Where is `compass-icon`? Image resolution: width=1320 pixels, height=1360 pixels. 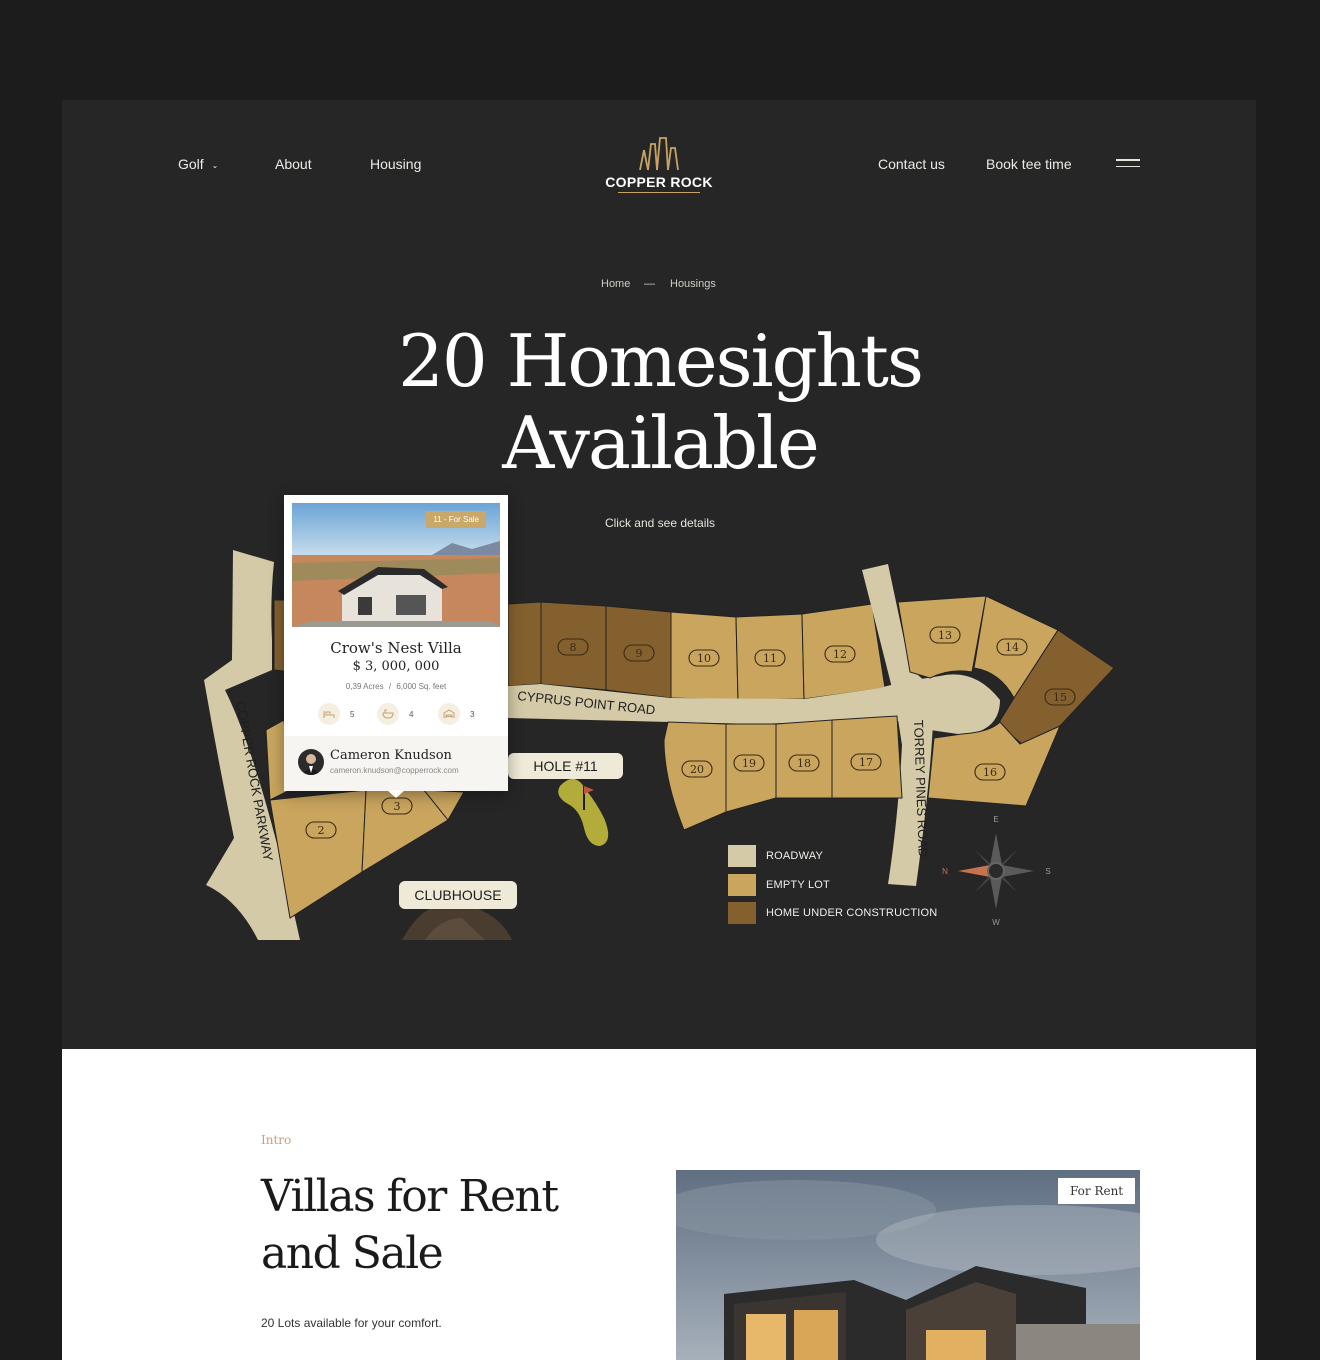
compass-icon is located at coordinates (996, 871).